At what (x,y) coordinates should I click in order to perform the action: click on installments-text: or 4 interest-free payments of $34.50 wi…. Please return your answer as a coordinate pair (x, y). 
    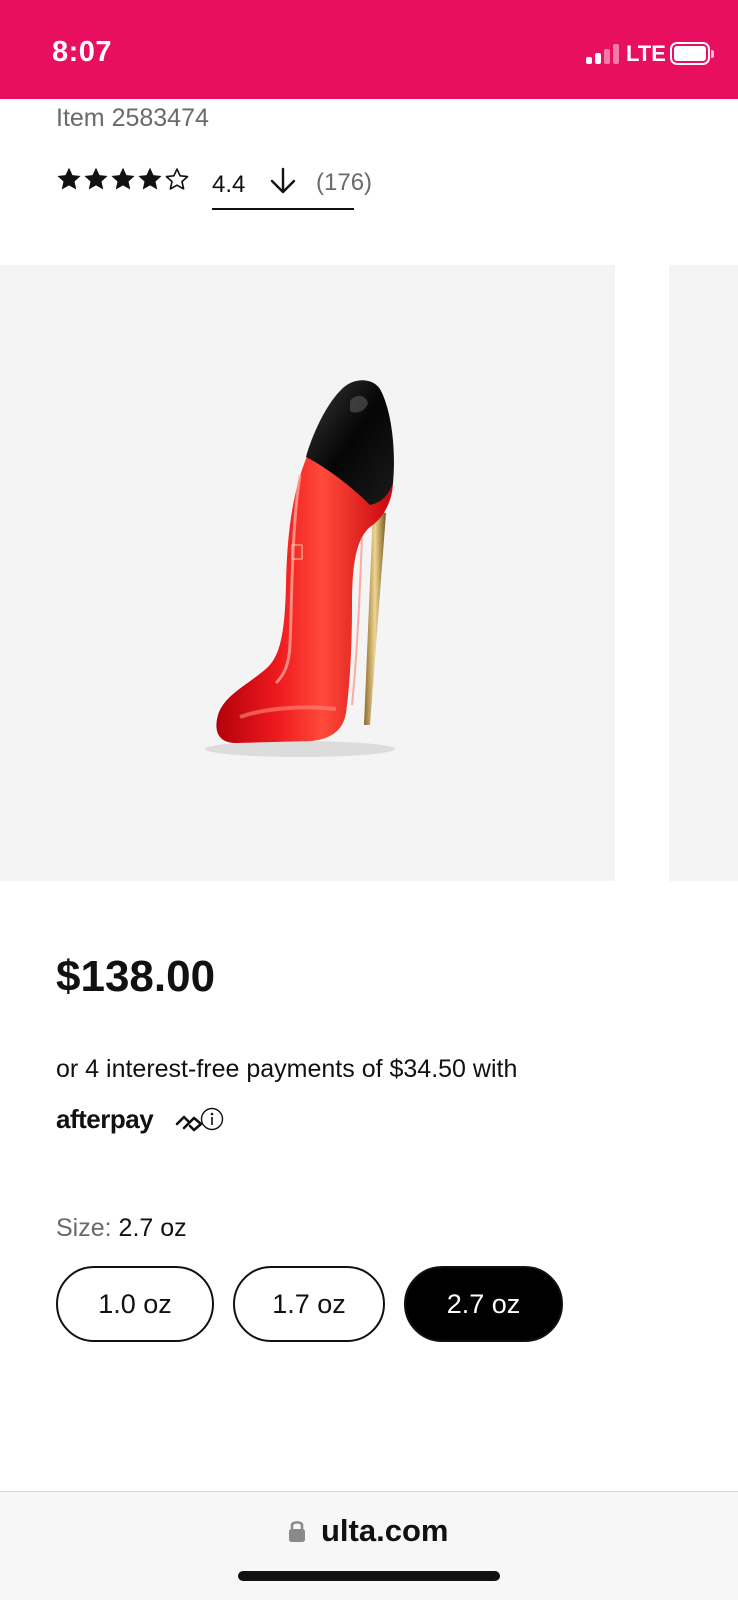
    Looking at the image, I should click on (287, 1069).